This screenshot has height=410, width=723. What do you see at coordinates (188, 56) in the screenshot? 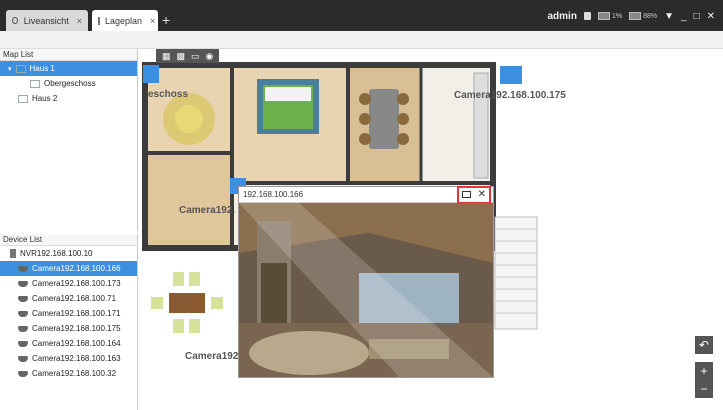
I see `map-toolbar: ▦ ▩ ▭ ◉` at bounding box center [188, 56].